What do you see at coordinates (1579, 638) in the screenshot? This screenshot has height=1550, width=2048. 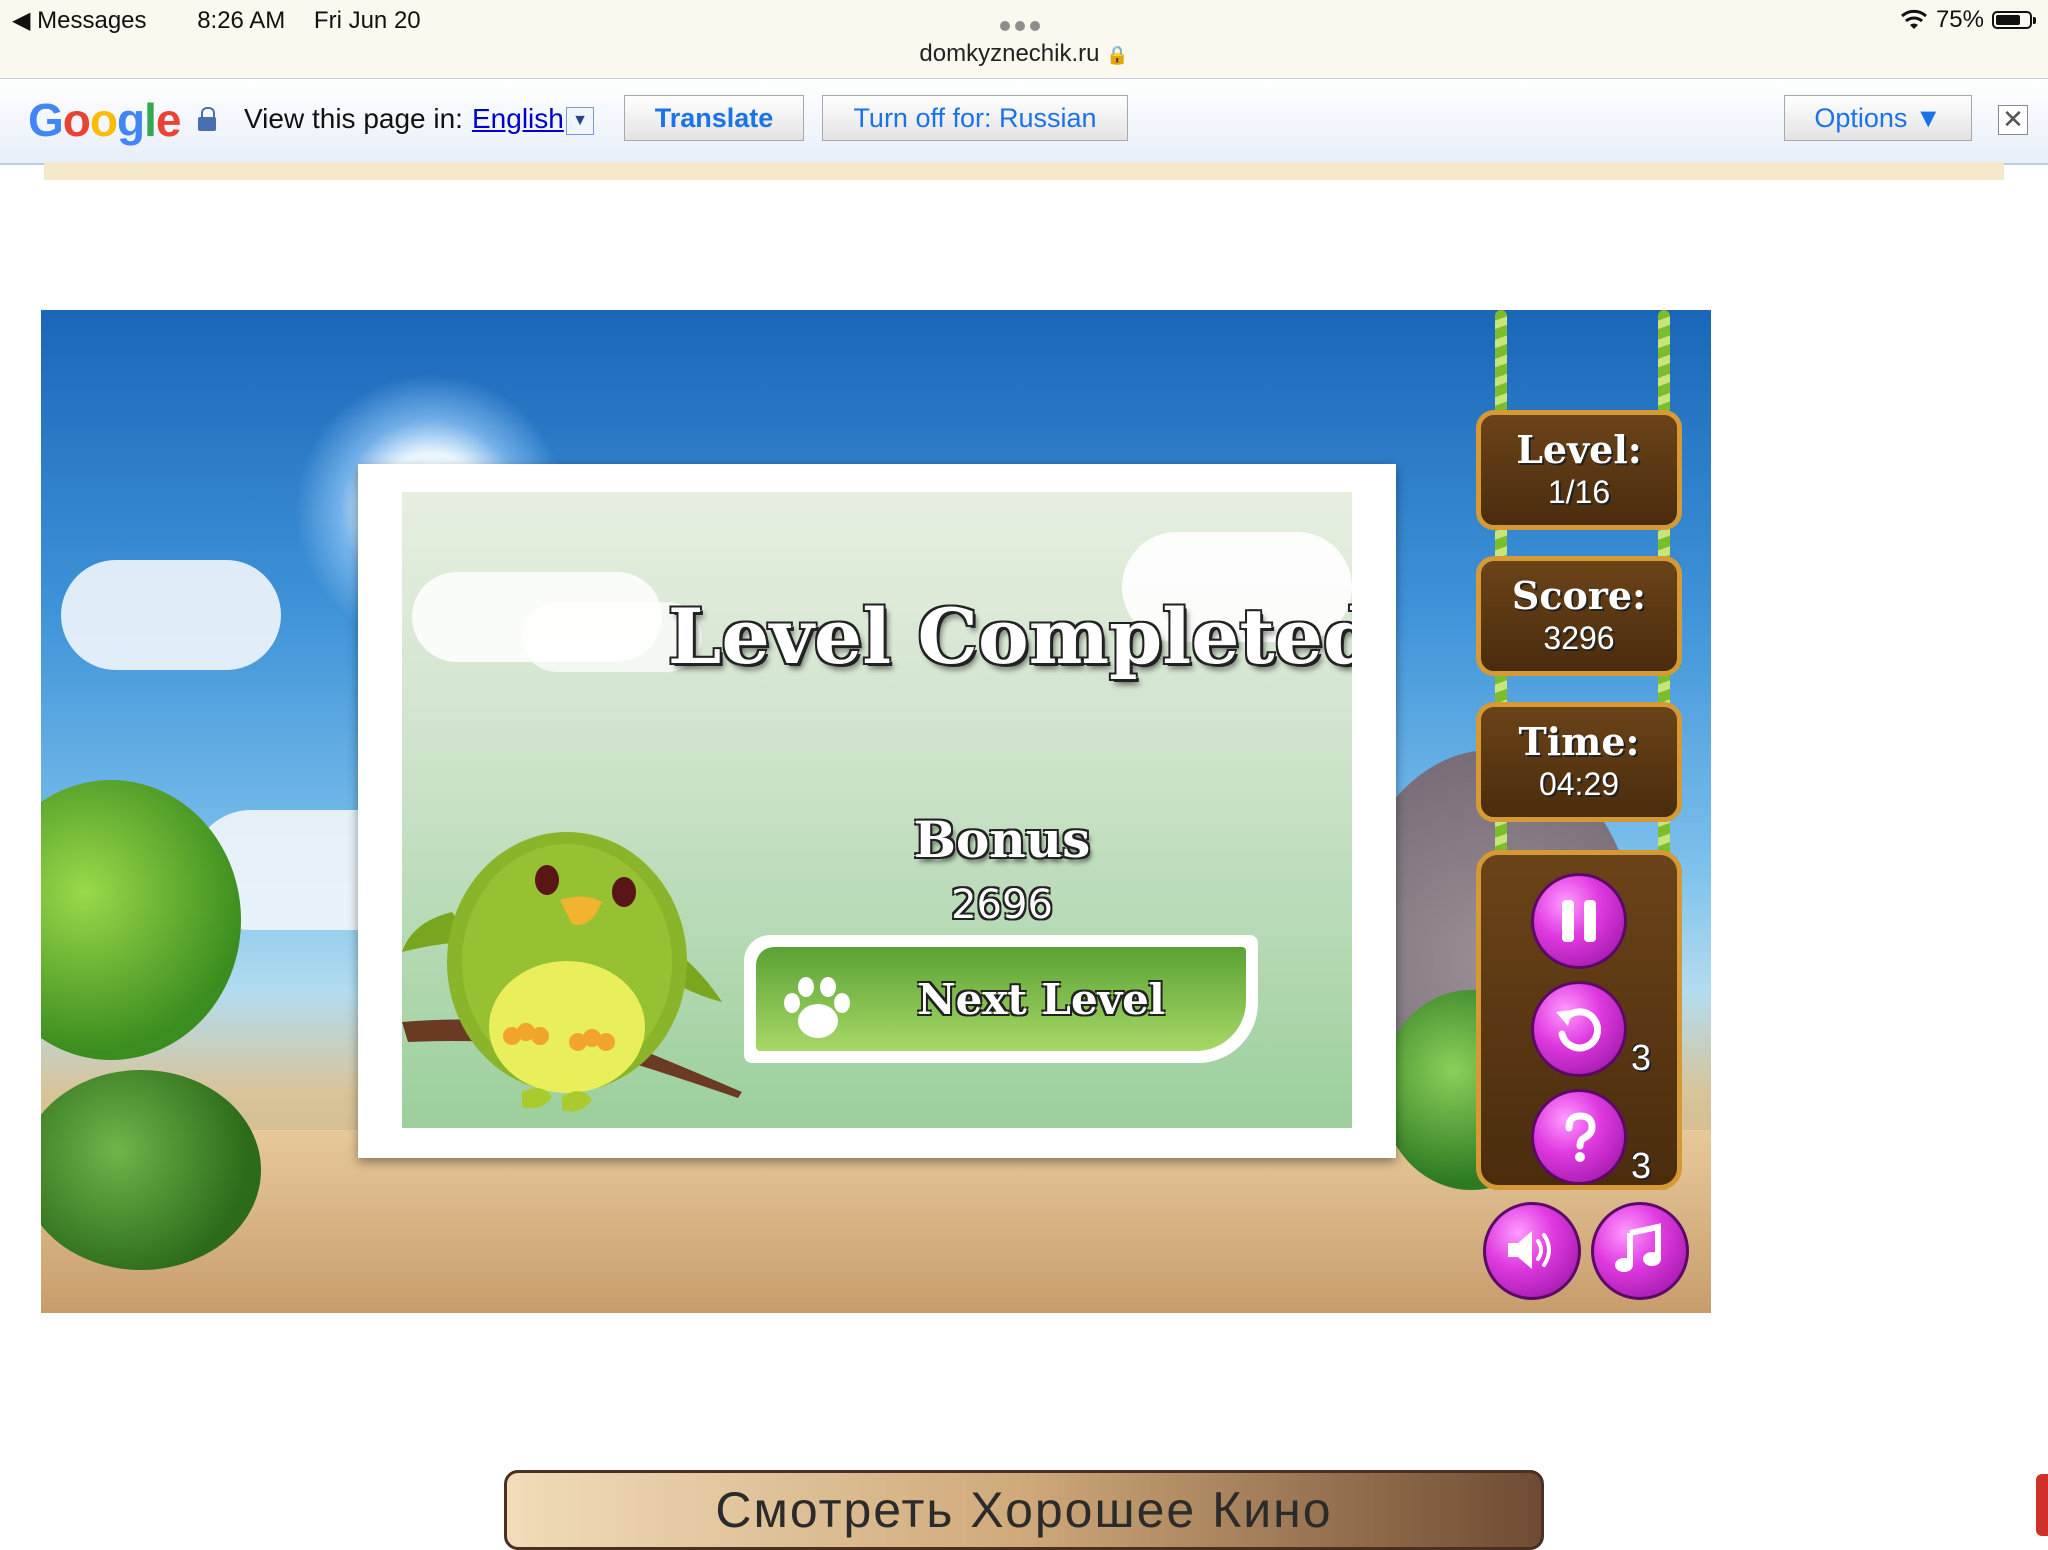 I see `score-value: 3296` at bounding box center [1579, 638].